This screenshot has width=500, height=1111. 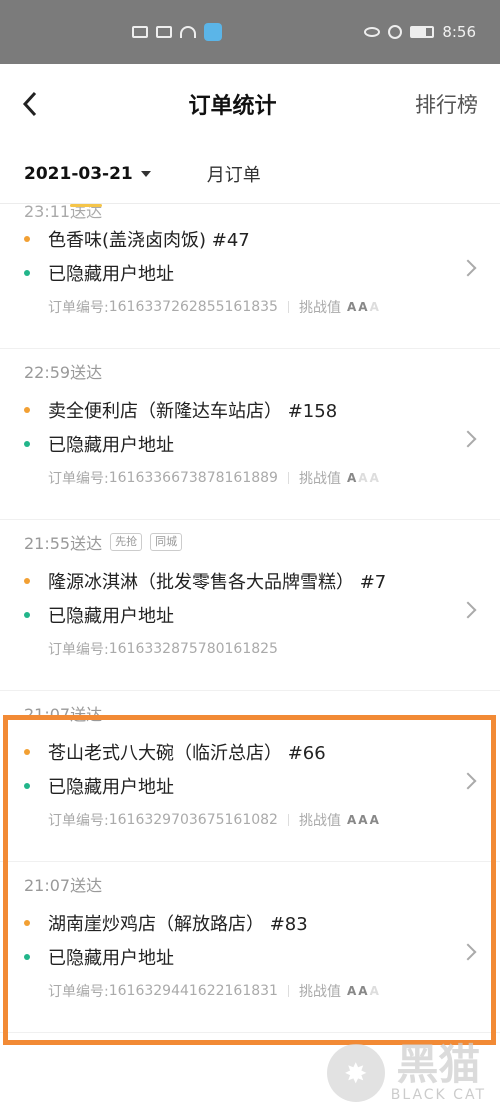 What do you see at coordinates (250, 371) in the screenshot?
I see `delivery-header: 22:59送达` at bounding box center [250, 371].